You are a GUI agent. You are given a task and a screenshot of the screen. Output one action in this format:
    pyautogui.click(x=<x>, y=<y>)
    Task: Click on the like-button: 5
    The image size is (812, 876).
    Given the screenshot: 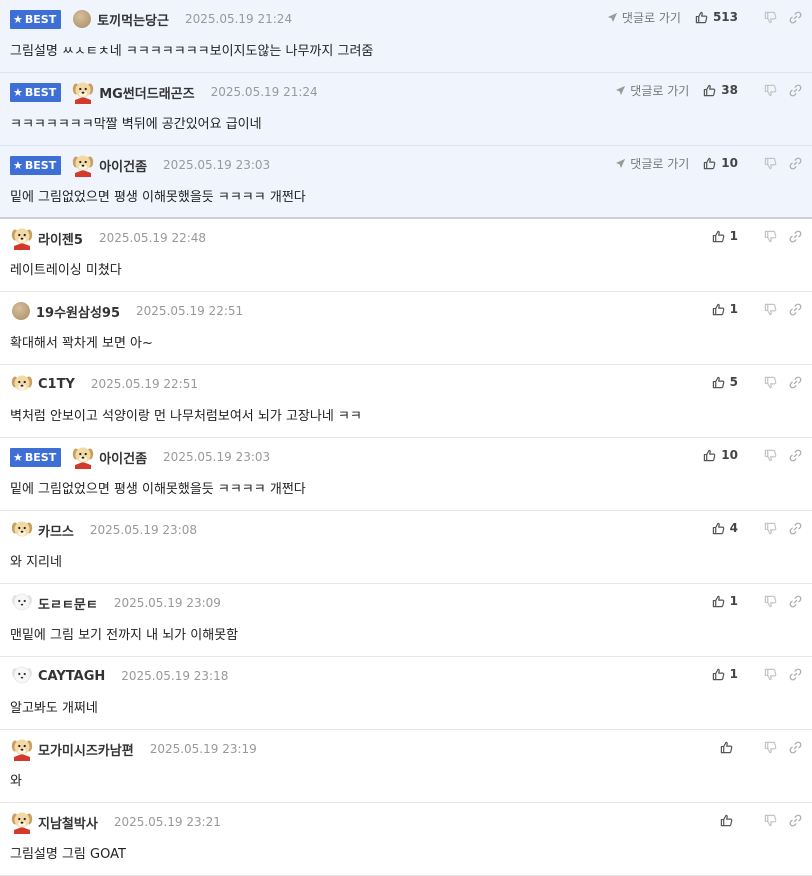 What is the action you would take?
    pyautogui.click(x=725, y=382)
    